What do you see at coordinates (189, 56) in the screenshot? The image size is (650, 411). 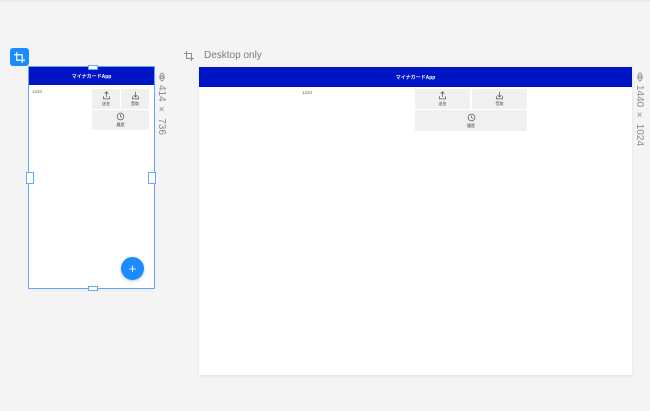 I see `frame-icon` at bounding box center [189, 56].